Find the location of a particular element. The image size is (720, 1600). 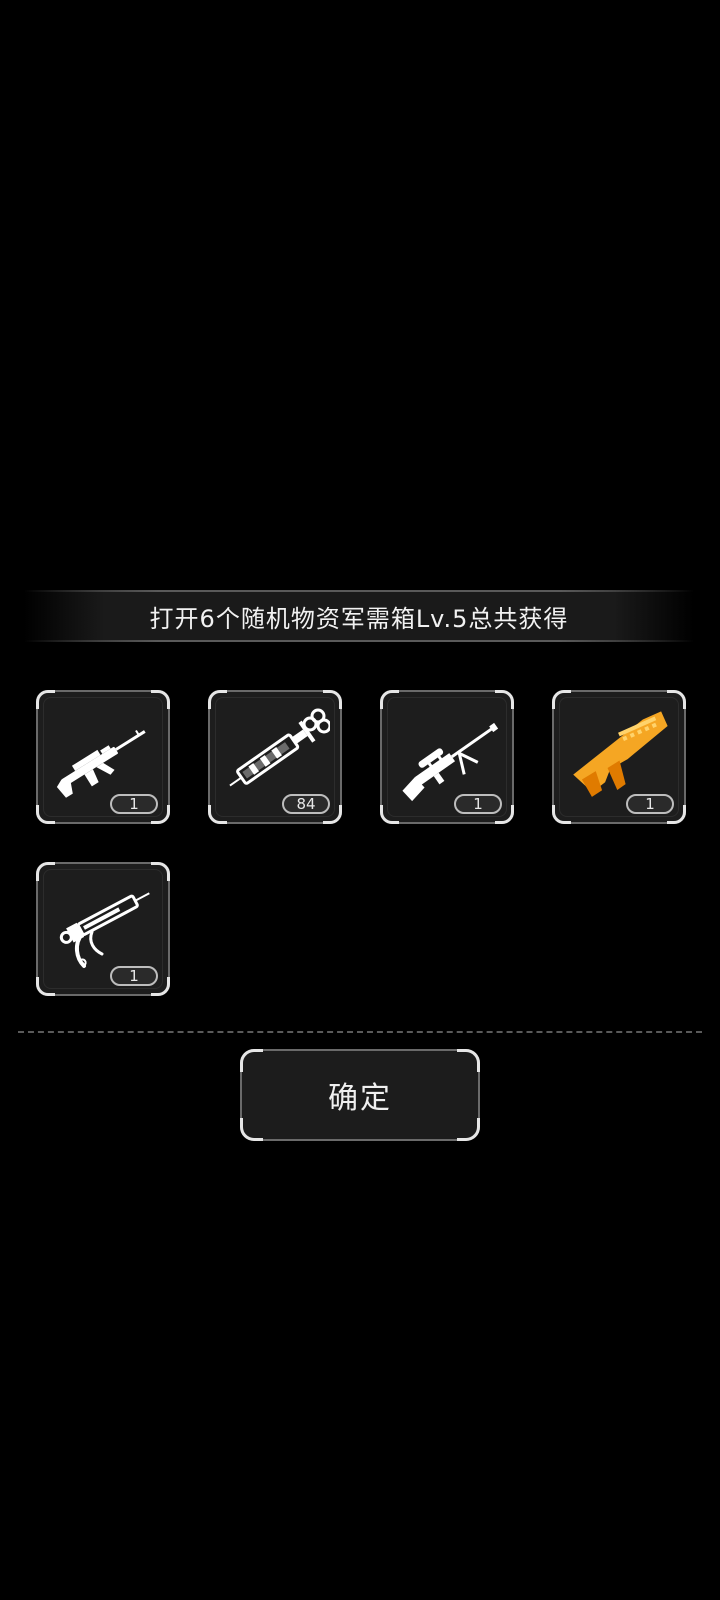

assault-rifle-icon is located at coordinates (101, 763).